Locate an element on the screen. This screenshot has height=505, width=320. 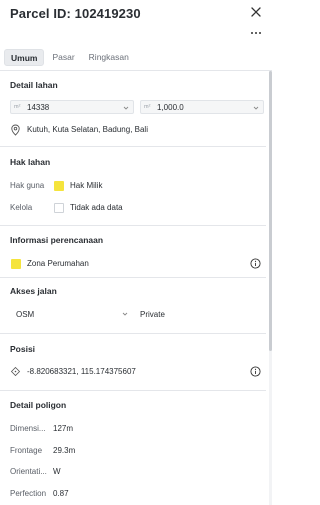
close-button is located at coordinates (256, 12).